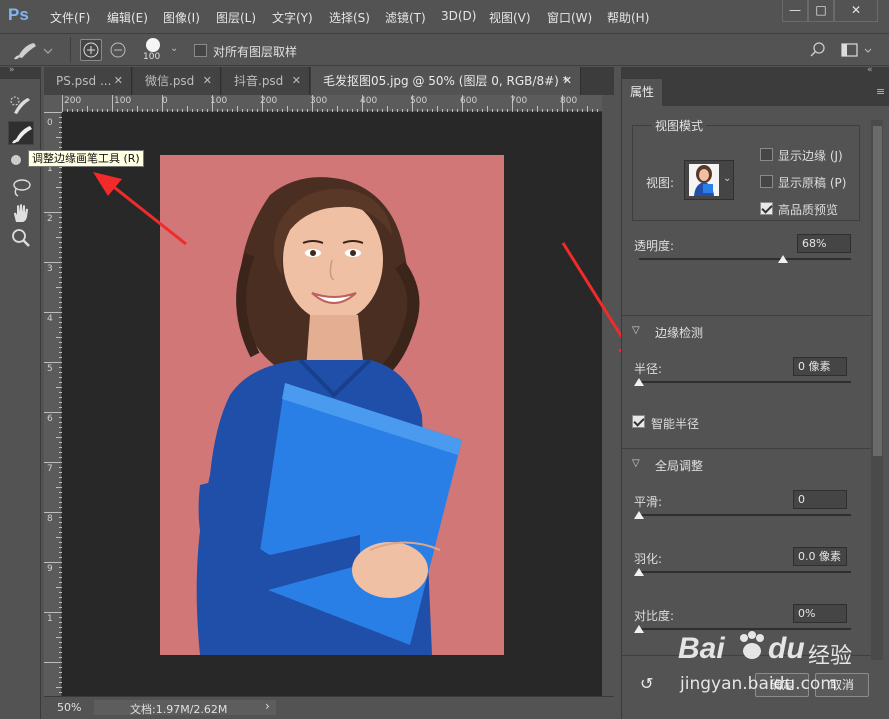 This screenshot has height=719, width=889. What do you see at coordinates (21, 239) in the screenshot?
I see `zoom-tool` at bounding box center [21, 239].